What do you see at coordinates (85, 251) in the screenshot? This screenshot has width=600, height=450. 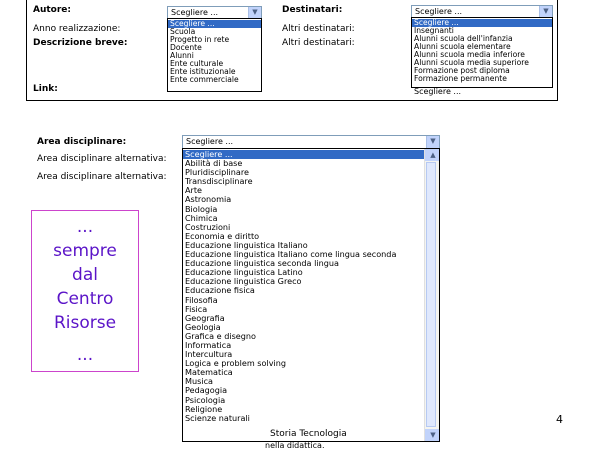 I see `callout-line: sempre` at bounding box center [85, 251].